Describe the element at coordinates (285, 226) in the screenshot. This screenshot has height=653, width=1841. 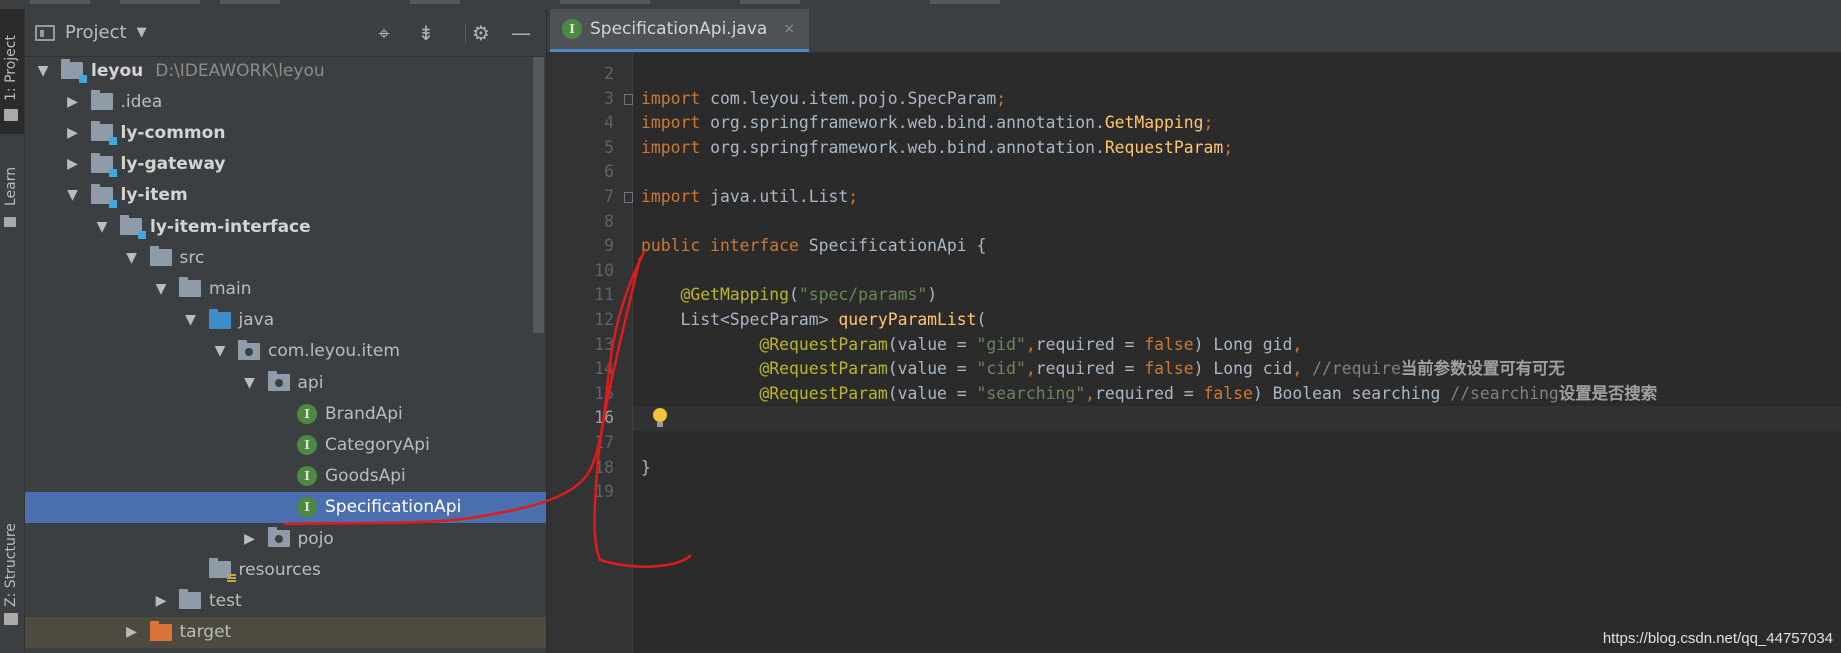
I see `tree-node-ly-item-interface: ▼ ly-item-interface` at that location.